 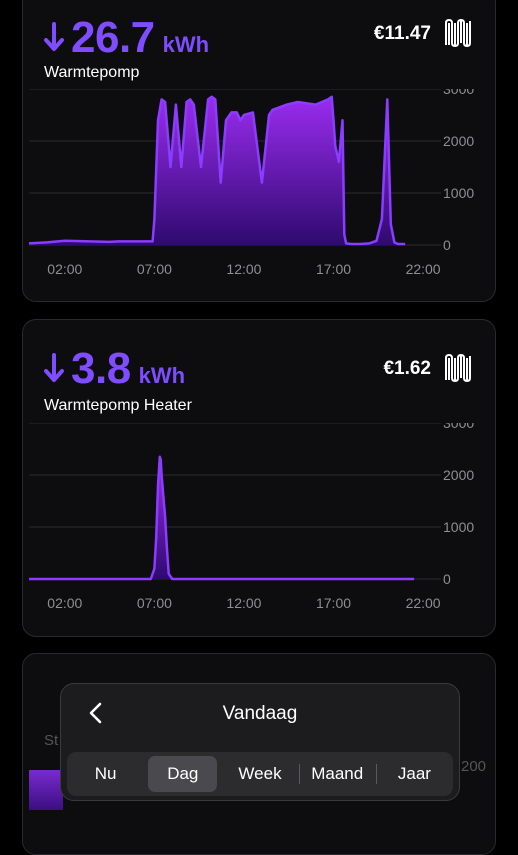 I want to click on period-title: Vandaag, so click(x=260, y=713).